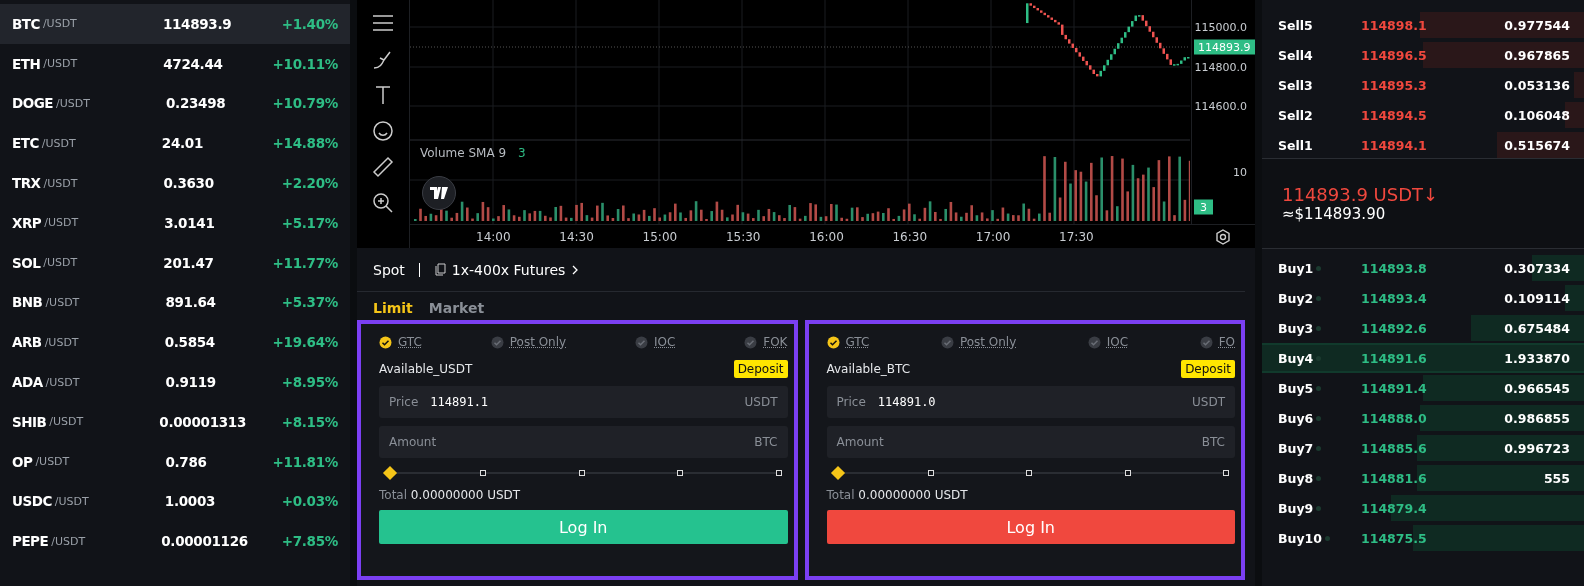 The width and height of the screenshot is (1584, 586). Describe the element at coordinates (766, 342) in the screenshot. I see `time-in-force-option: FOK` at that location.